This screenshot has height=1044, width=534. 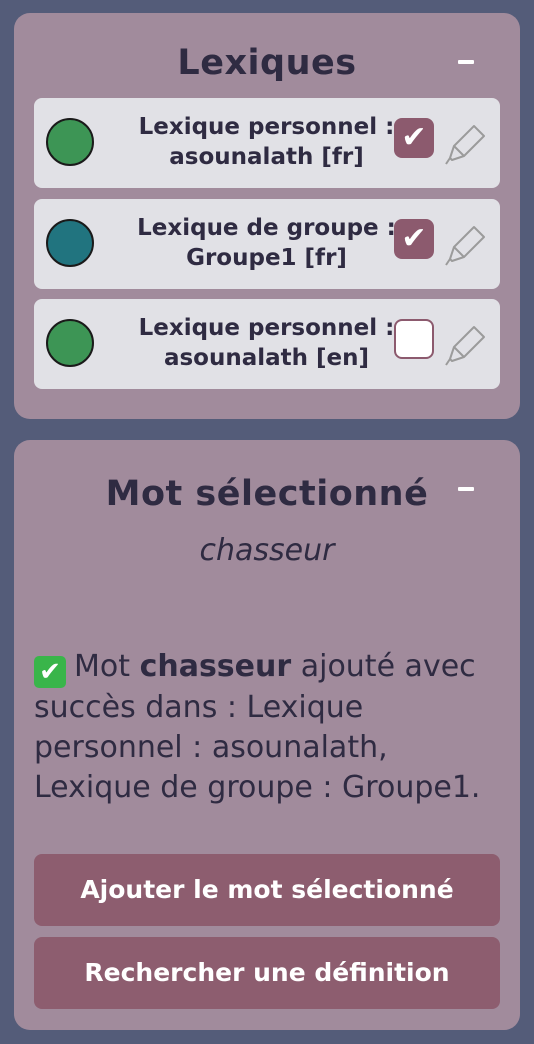 I want to click on lexiques-title: Lexiques, so click(x=267, y=63).